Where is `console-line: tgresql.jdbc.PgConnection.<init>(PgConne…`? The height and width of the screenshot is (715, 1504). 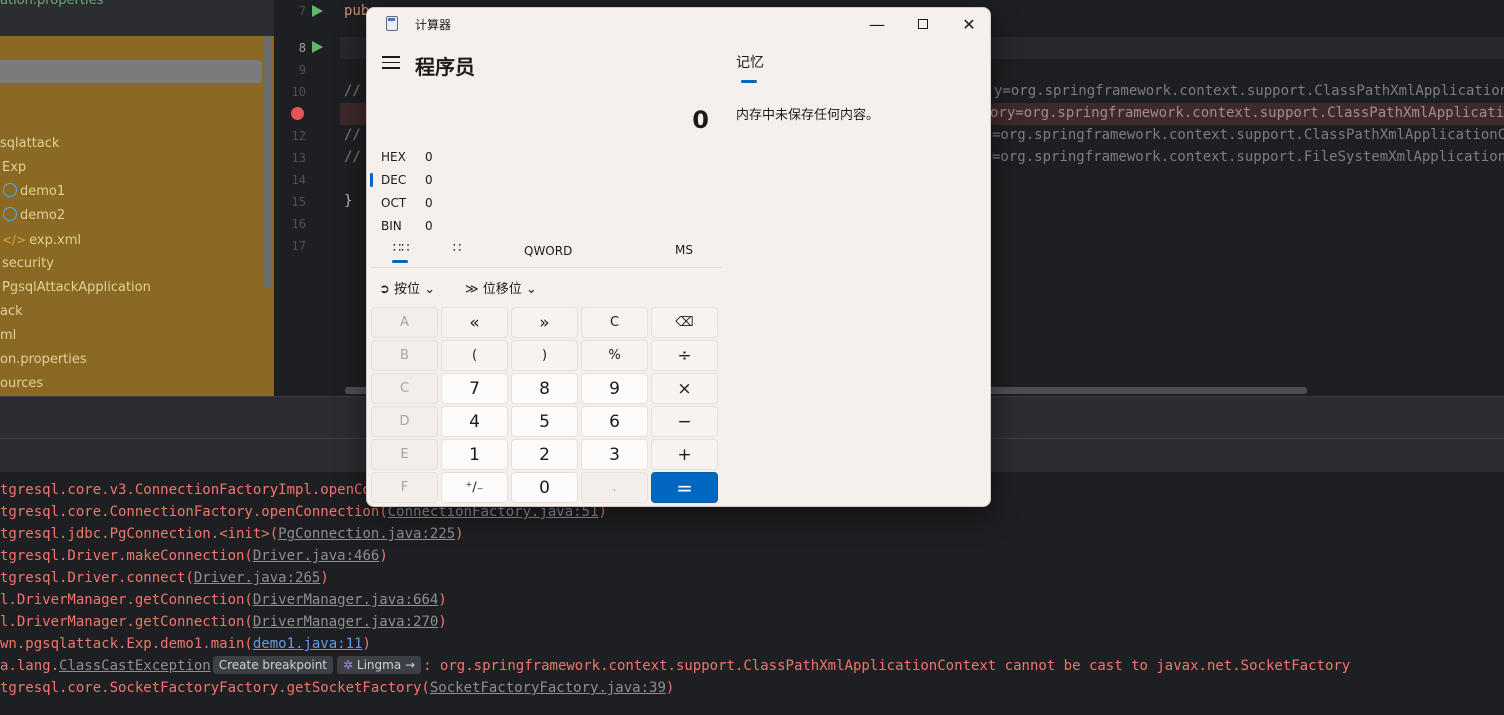 console-line: tgresql.jdbc.PgConnection.<init>(PgConne… is located at coordinates (232, 534).